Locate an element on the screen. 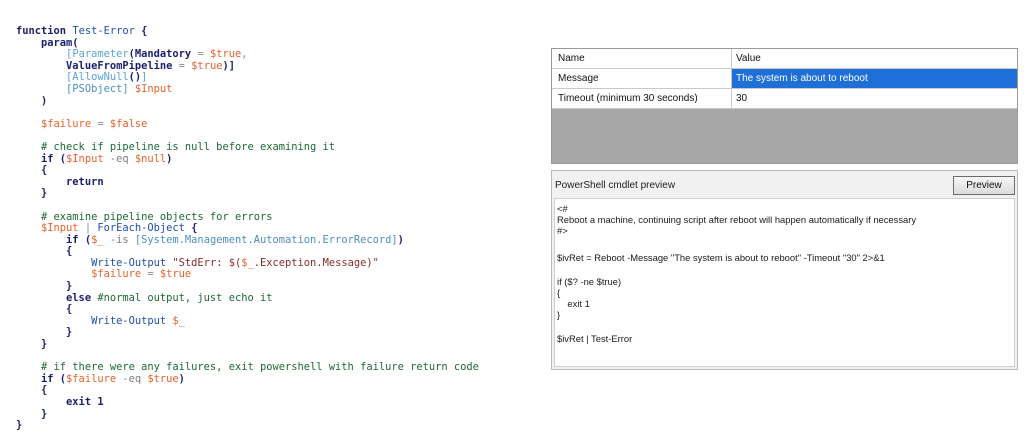 Image resolution: width=1030 pixels, height=446 pixels. code-token: [PSObject] is located at coordinates (72, 88).